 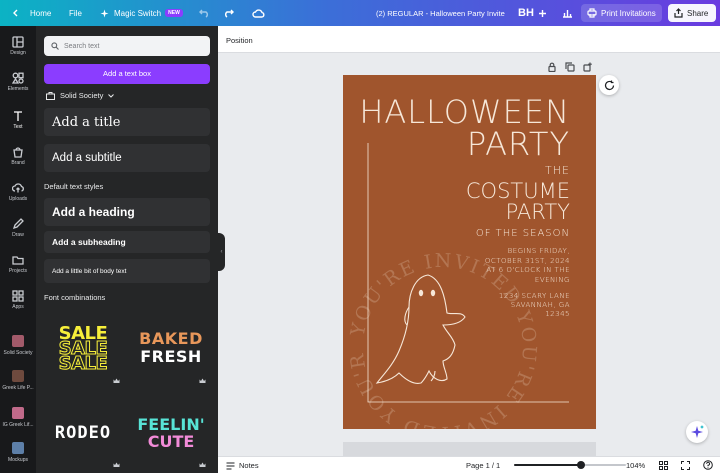 I want to click on rail-item-uploads: Uploads, so click(x=18, y=192).